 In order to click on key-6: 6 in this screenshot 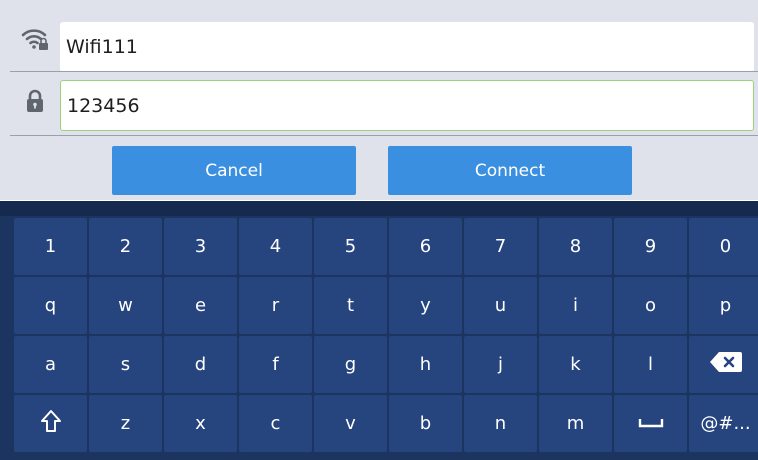, I will do `click(425, 246)`.